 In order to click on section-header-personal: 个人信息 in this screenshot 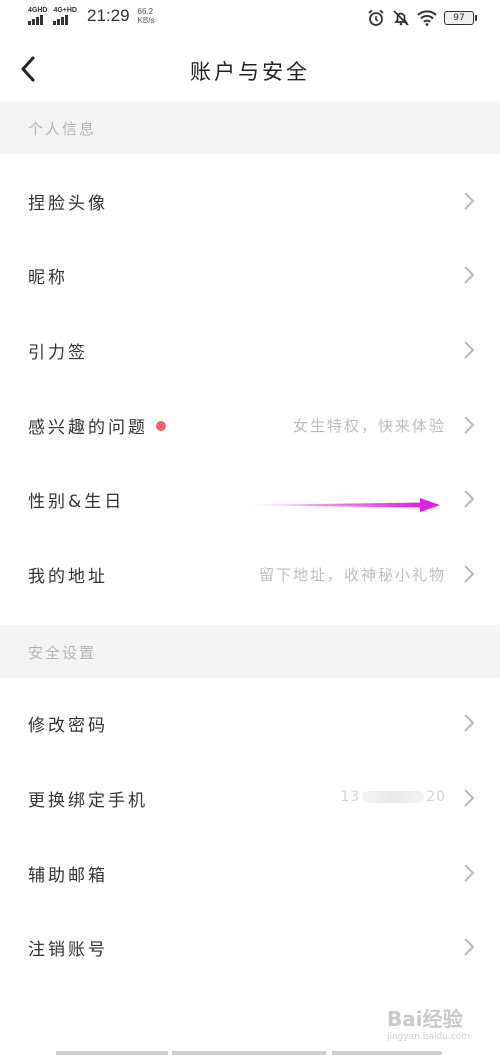, I will do `click(250, 127)`.